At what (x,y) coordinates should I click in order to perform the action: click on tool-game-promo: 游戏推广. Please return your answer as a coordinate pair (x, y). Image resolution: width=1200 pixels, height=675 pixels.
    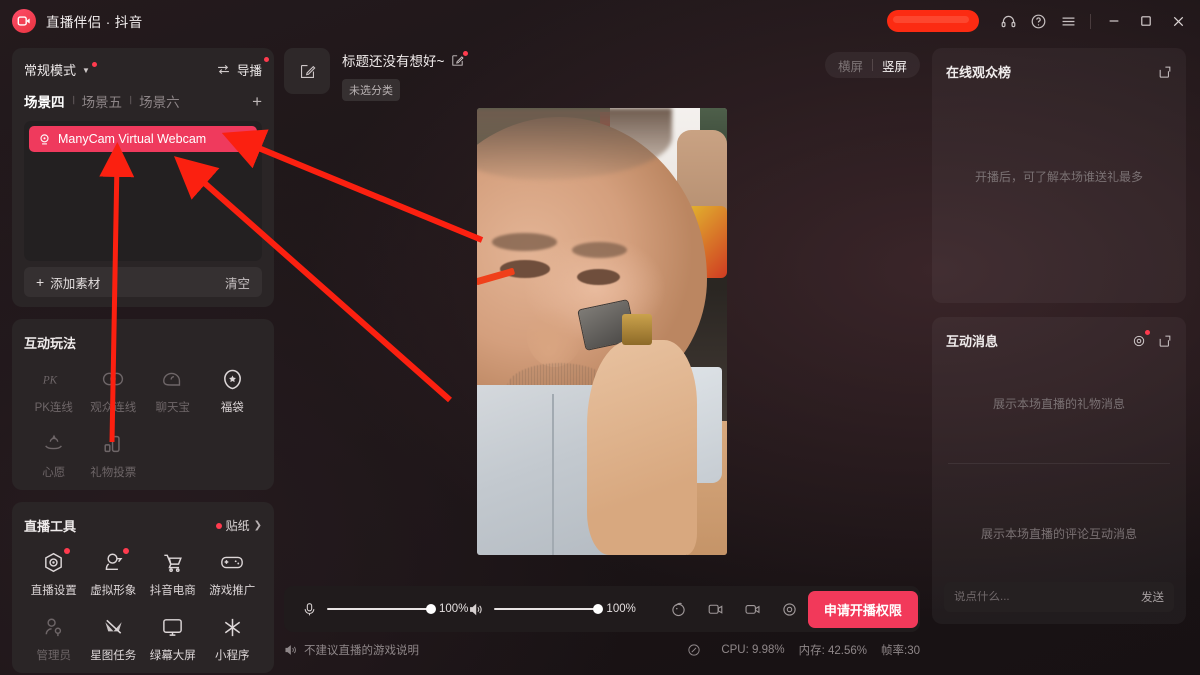
    Looking at the image, I should click on (233, 573).